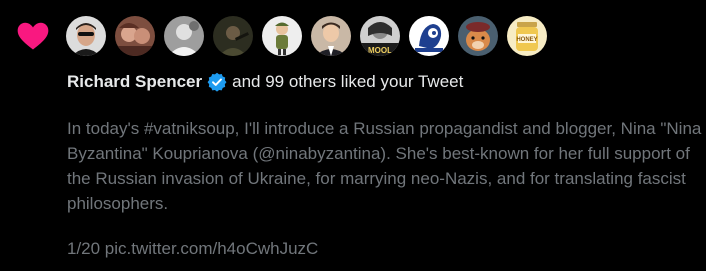 Image resolution: width=706 pixels, height=271 pixels. I want to click on avatar-10: HONEY, so click(527, 36).